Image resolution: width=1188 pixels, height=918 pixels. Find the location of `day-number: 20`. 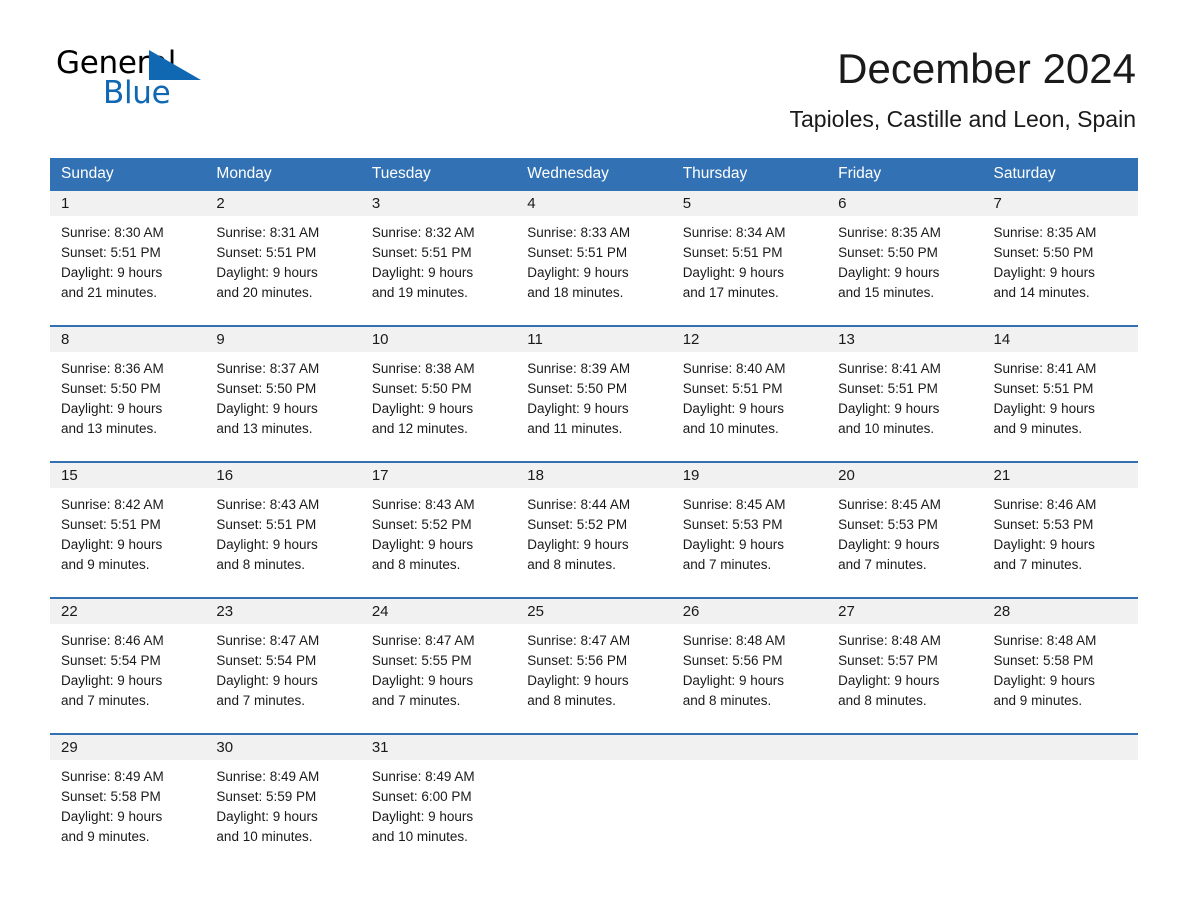

day-number: 20 is located at coordinates (904, 475).